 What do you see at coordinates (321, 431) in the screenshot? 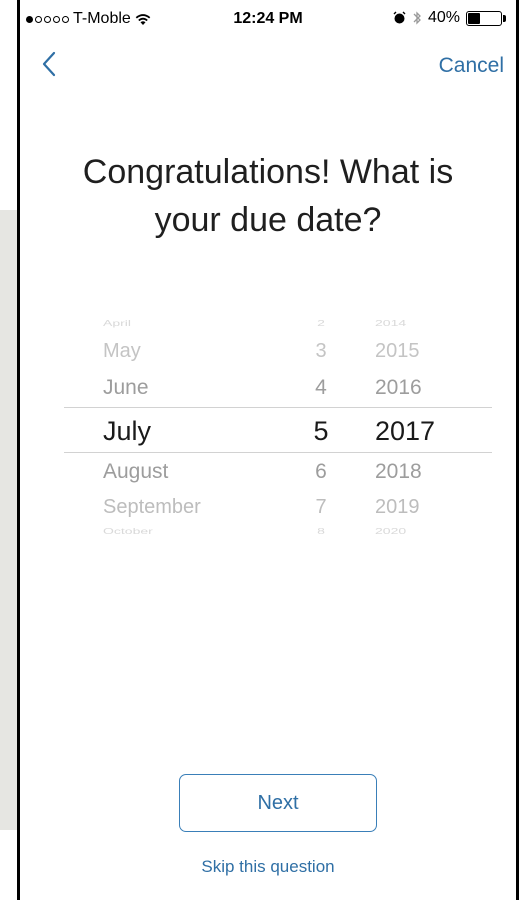
I see `picker-day: 5` at bounding box center [321, 431].